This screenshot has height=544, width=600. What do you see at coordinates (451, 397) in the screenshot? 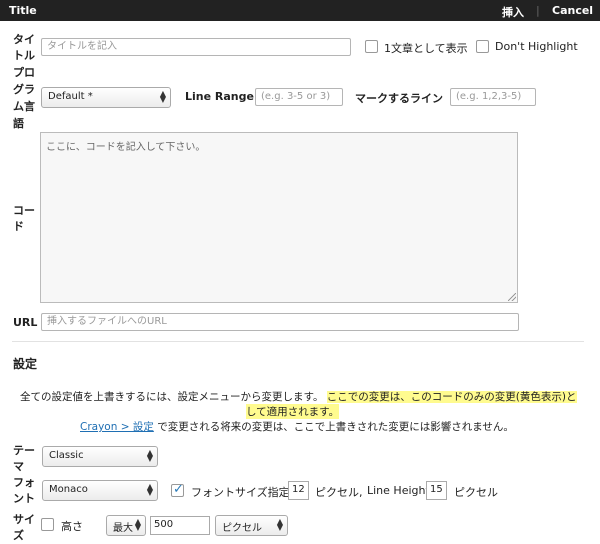
I see `settings-note-highlight-1: ここでの変更は、このコードのみの変更(黄色表示)と` at bounding box center [451, 397].